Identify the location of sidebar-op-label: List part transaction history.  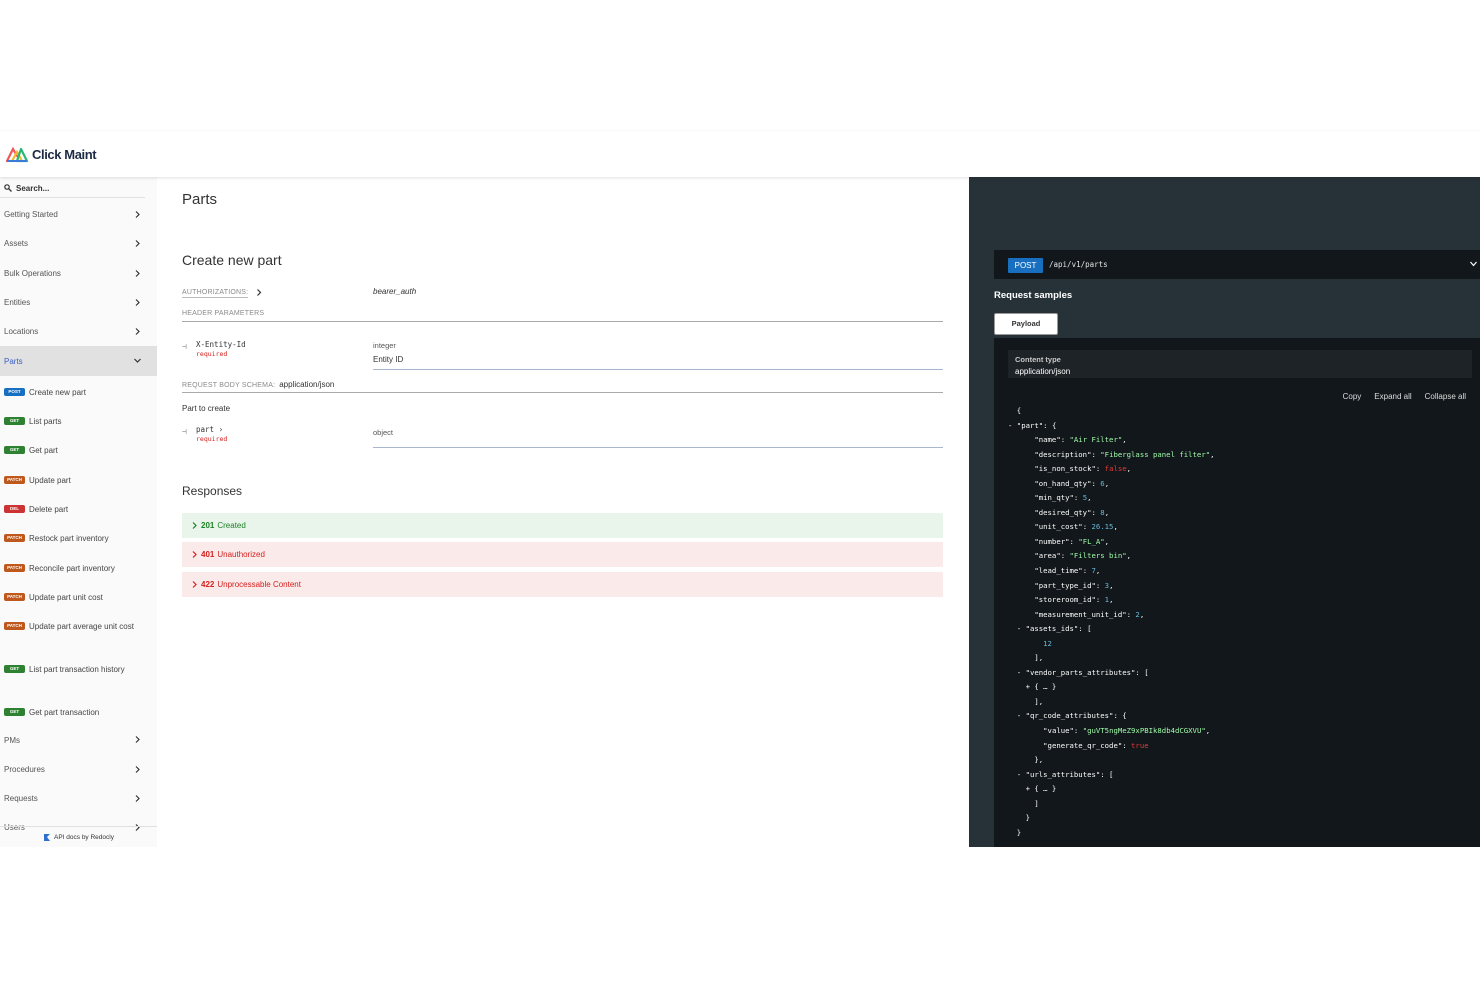
(77, 670).